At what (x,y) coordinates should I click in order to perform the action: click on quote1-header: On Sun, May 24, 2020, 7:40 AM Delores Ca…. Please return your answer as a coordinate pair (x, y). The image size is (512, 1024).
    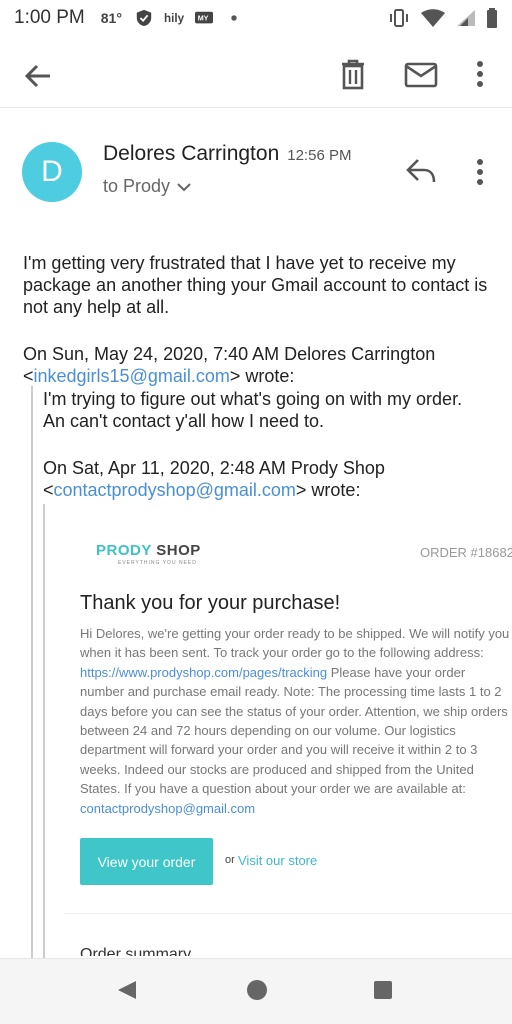
    Looking at the image, I should click on (229, 365).